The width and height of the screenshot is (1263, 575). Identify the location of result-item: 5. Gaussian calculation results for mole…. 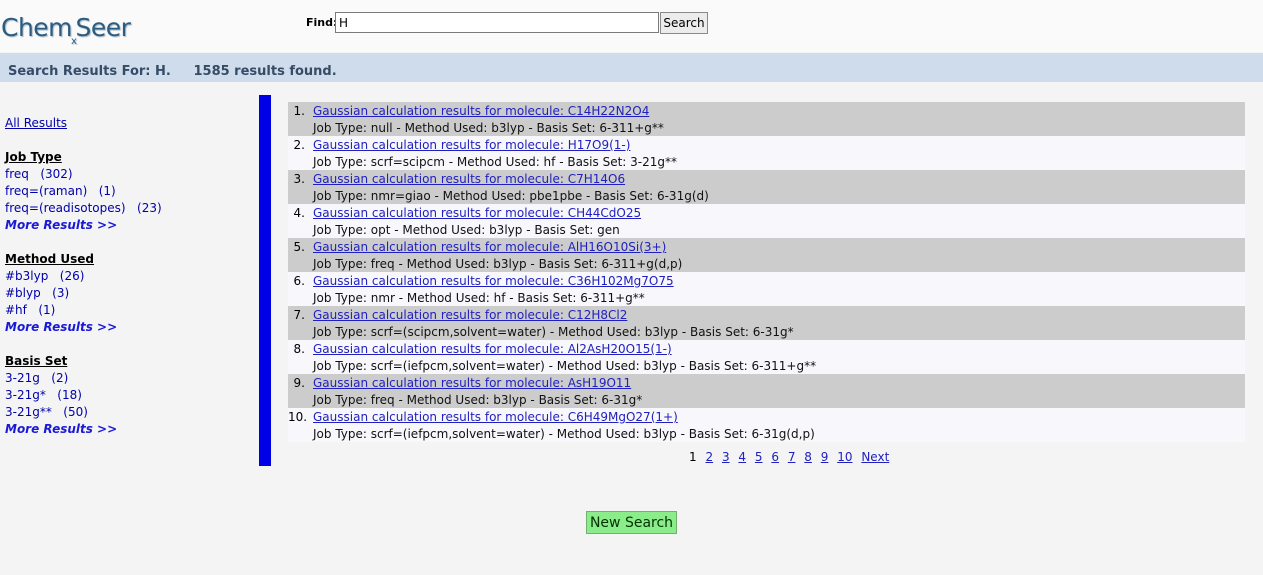
(766, 255).